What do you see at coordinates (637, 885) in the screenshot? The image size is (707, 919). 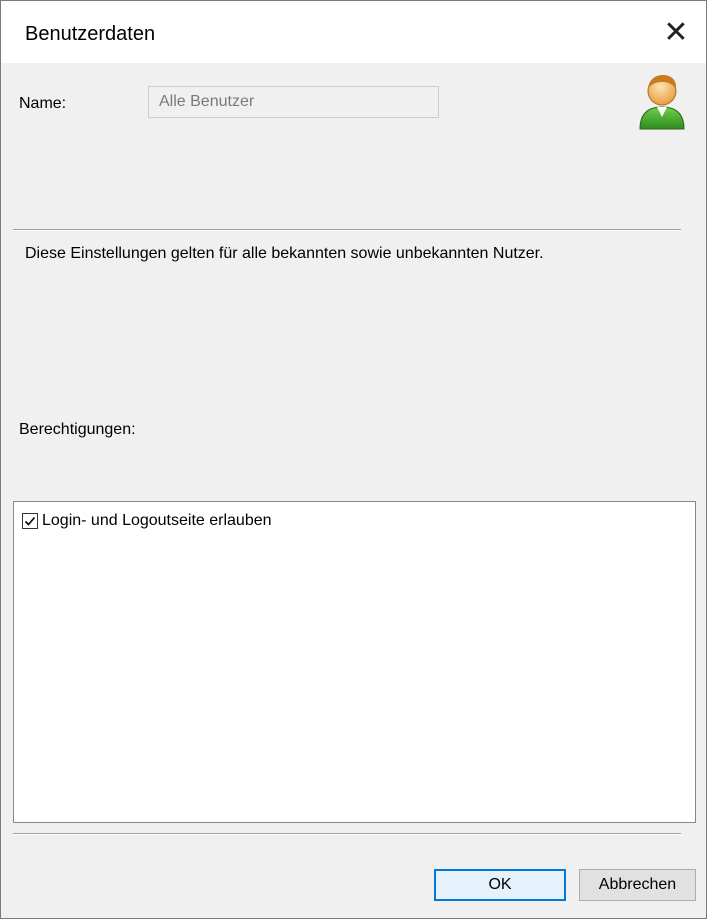 I see `cancel-button: Abbrechen` at bounding box center [637, 885].